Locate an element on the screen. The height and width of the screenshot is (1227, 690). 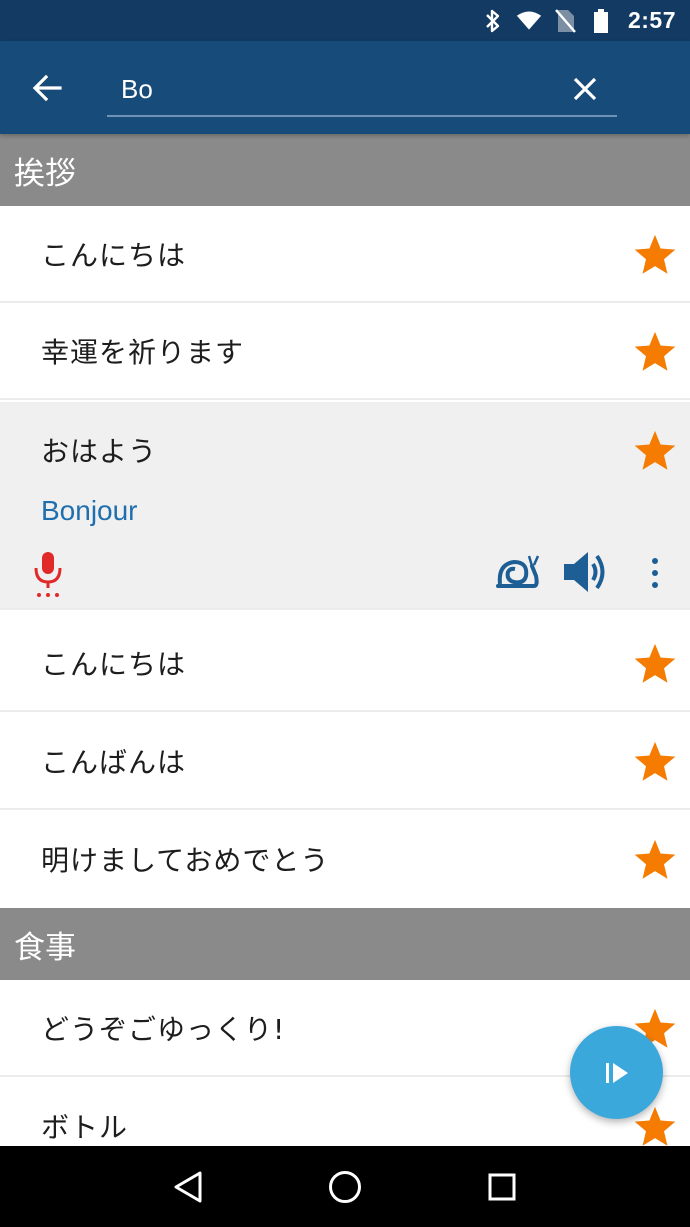
list-item: 幸運を祈ります is located at coordinates (345, 351).